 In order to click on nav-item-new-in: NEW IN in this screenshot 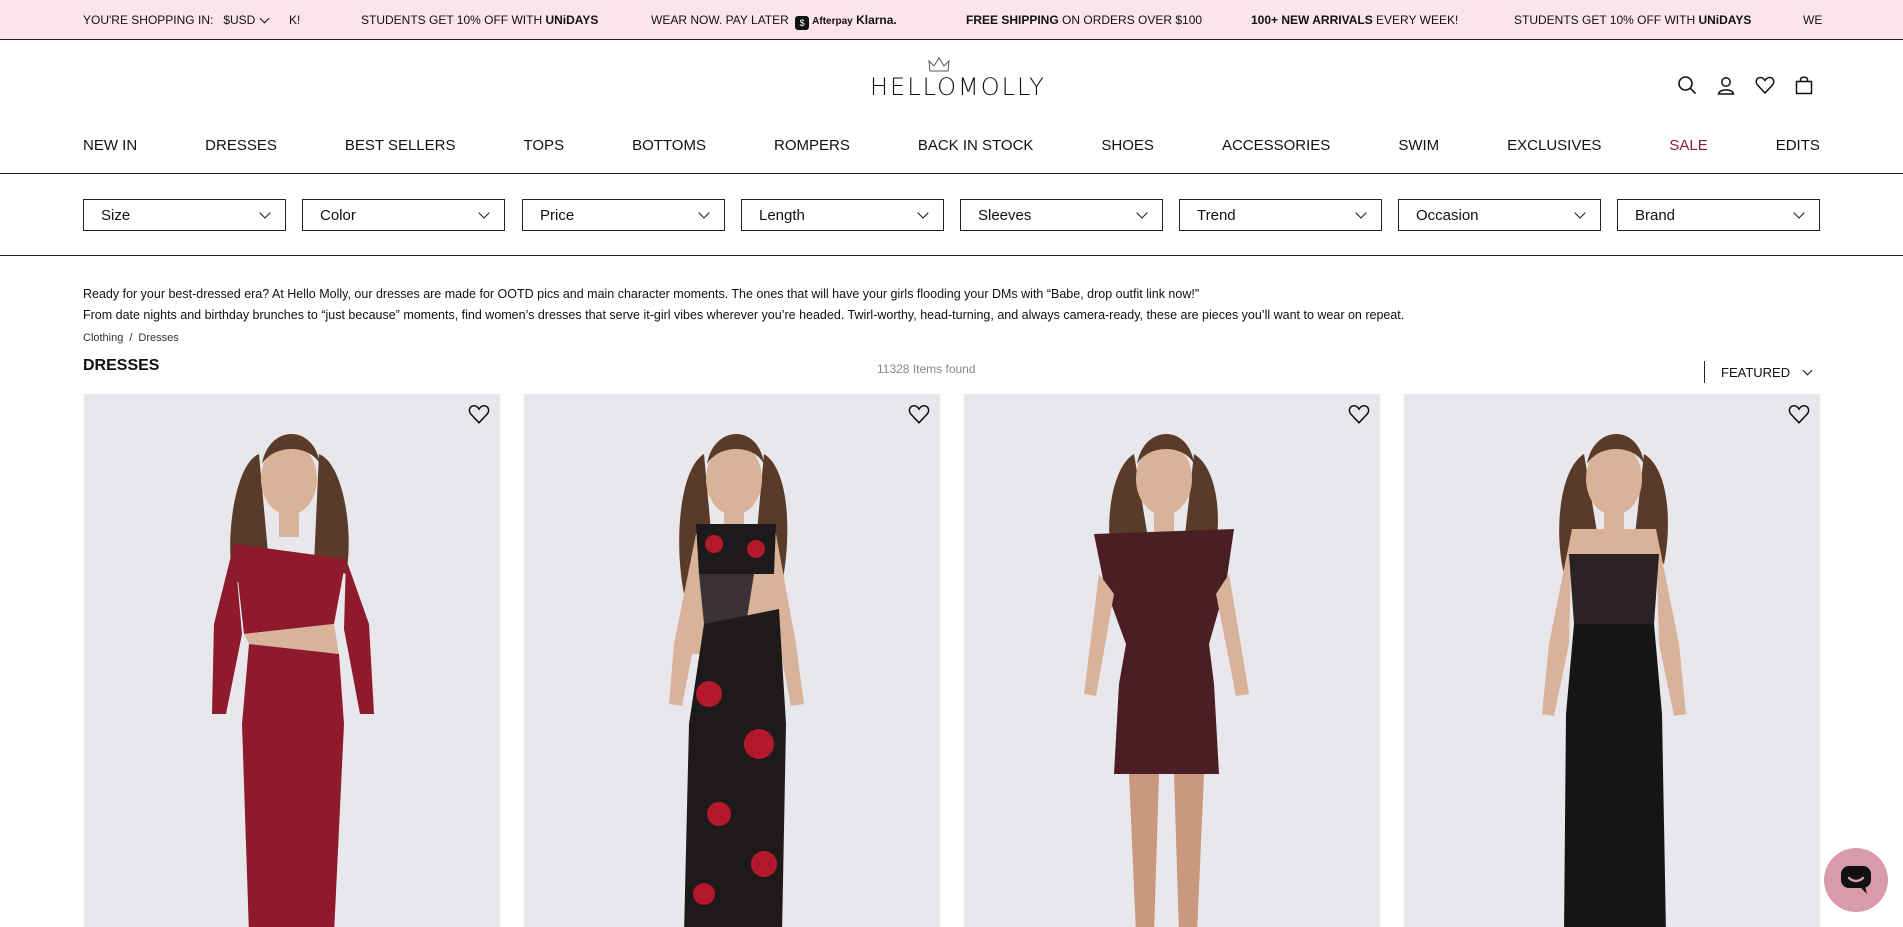, I will do `click(110, 145)`.